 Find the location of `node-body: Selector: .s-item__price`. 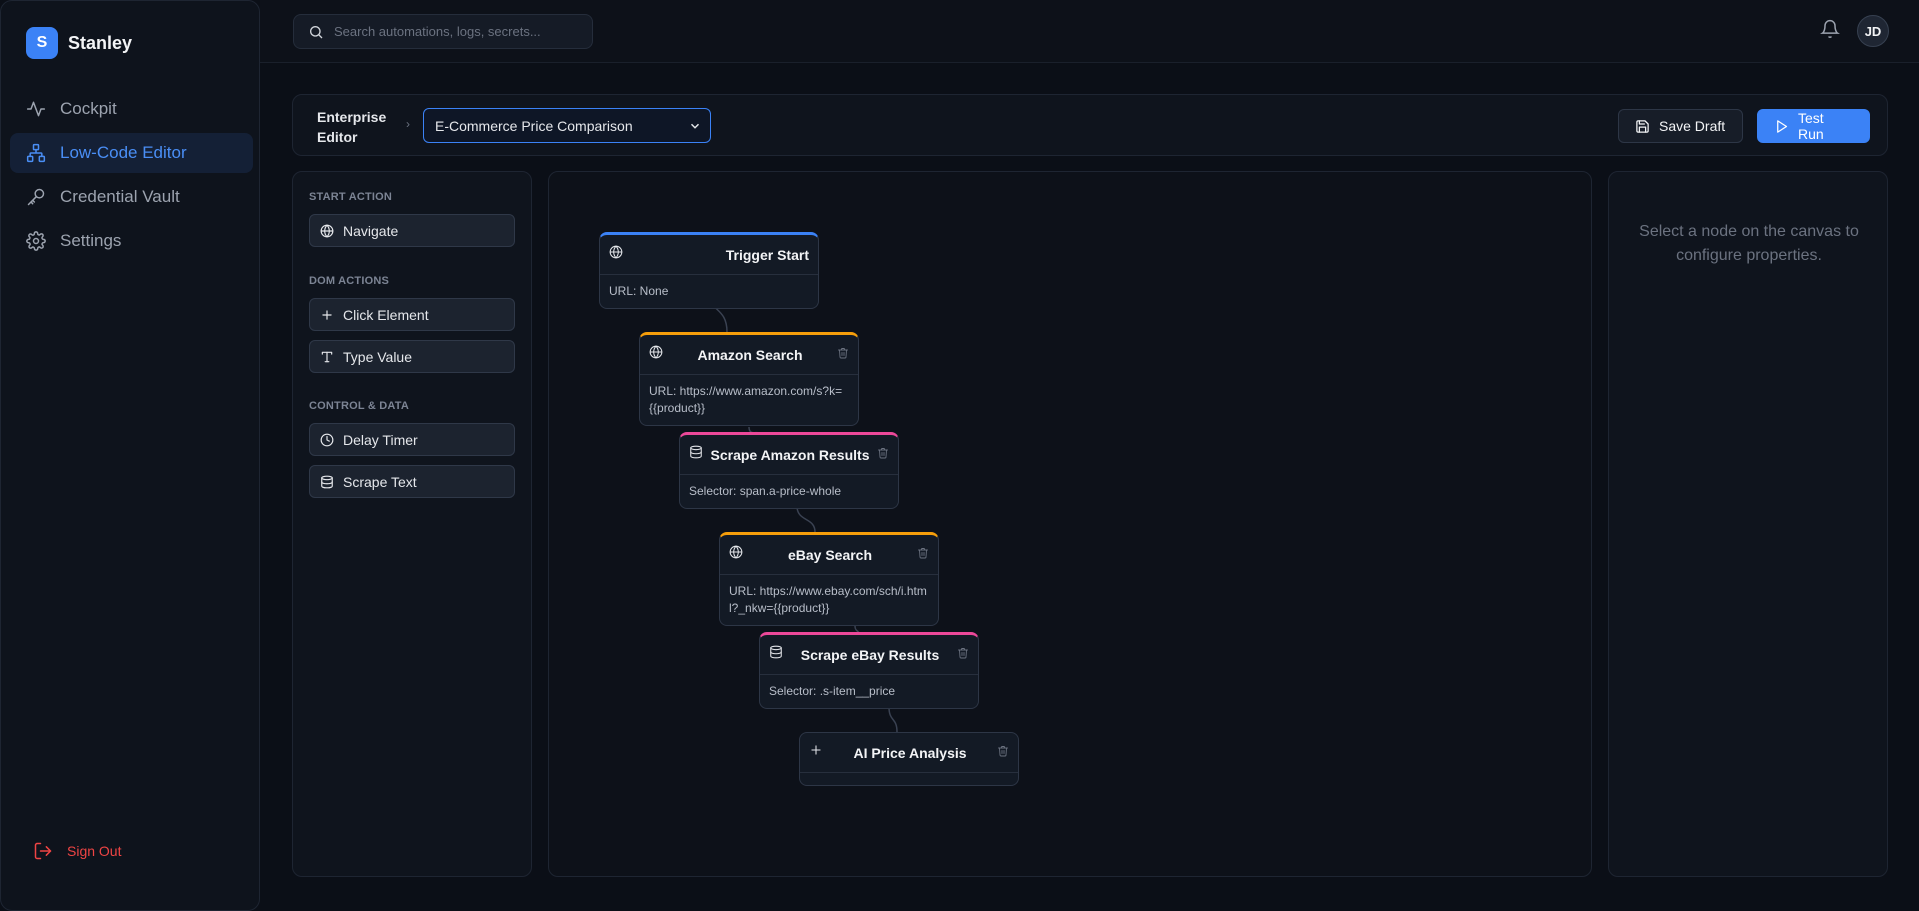

node-body: Selector: .s-item__price is located at coordinates (832, 691).